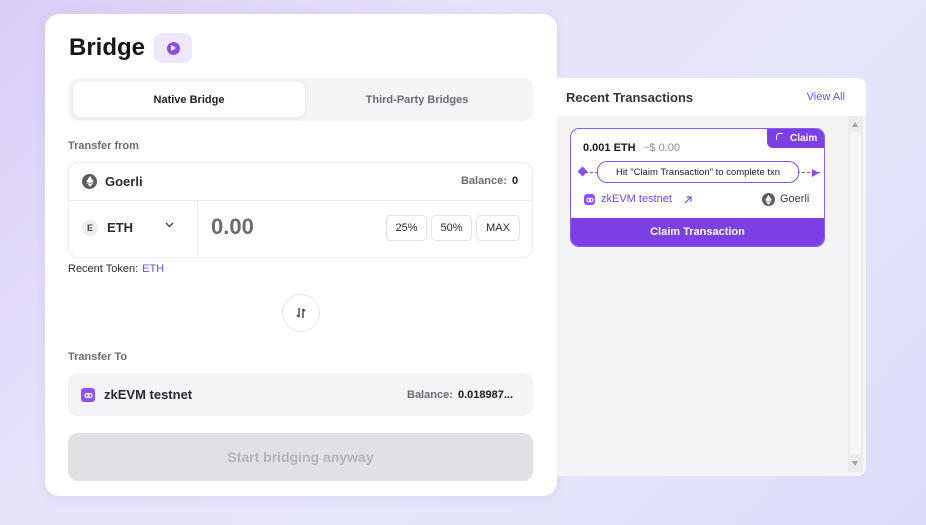  What do you see at coordinates (148, 394) in the screenshot?
I see `to-network-name: zkEVM testnet` at bounding box center [148, 394].